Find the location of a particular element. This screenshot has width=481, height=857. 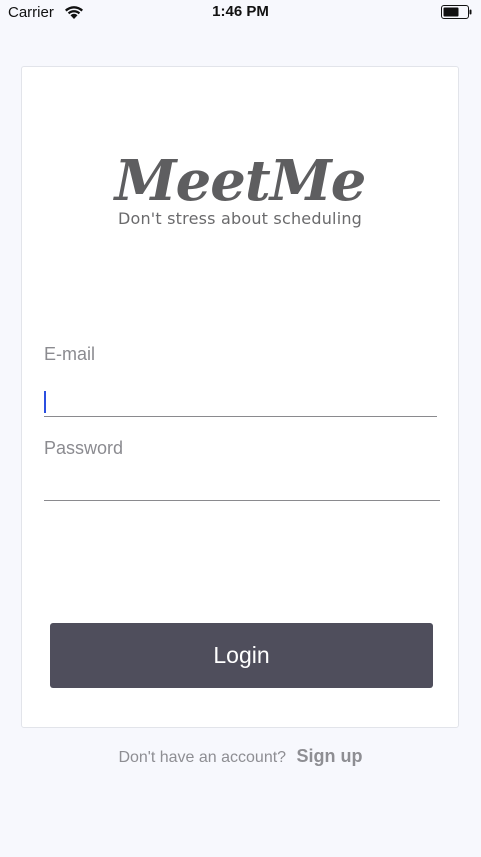

signup-link: Sign up is located at coordinates (330, 756).